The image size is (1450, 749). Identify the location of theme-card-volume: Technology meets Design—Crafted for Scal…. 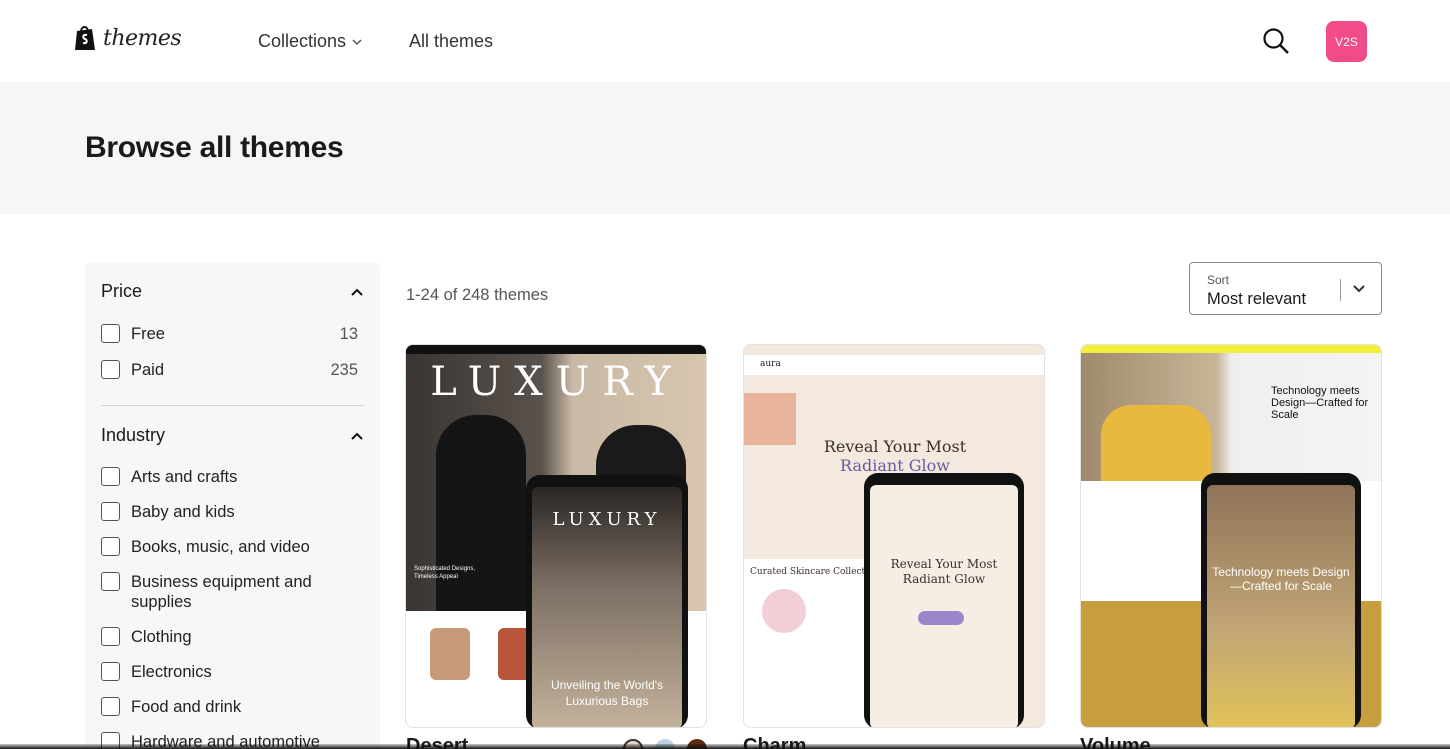
(1231, 536).